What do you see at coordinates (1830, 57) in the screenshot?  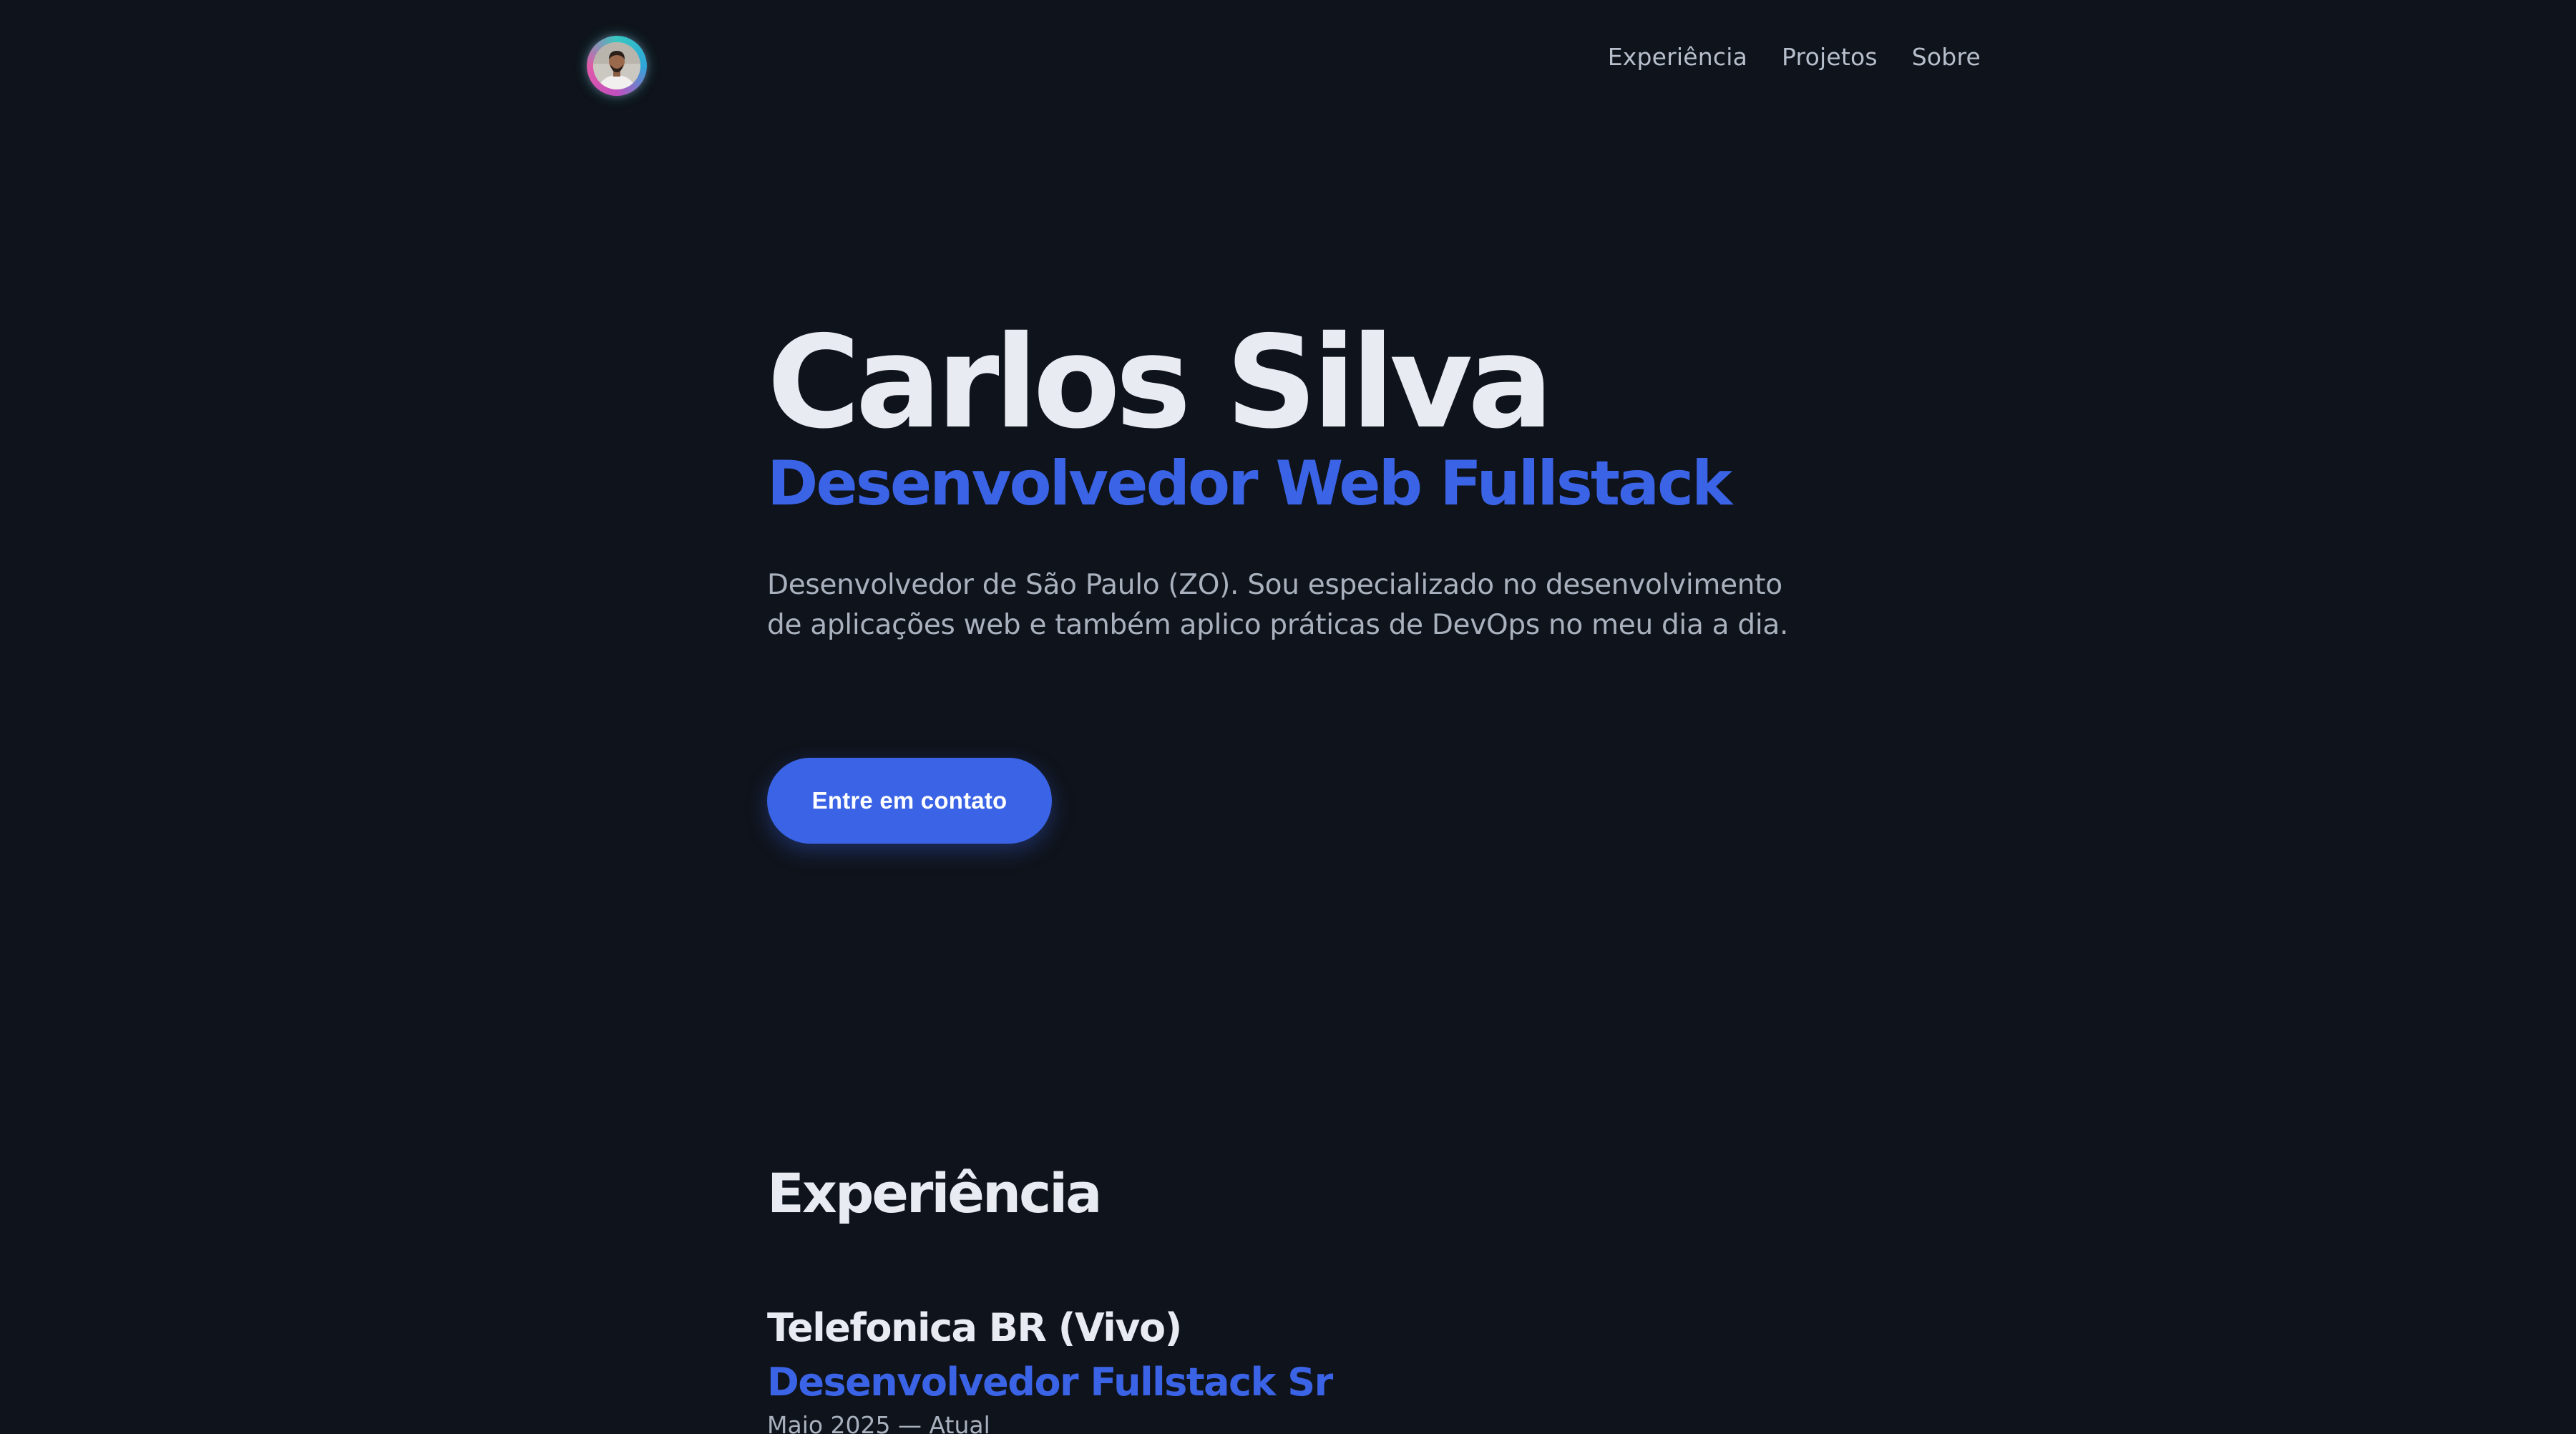 I see `nav-link-projetos: Projetos` at bounding box center [1830, 57].